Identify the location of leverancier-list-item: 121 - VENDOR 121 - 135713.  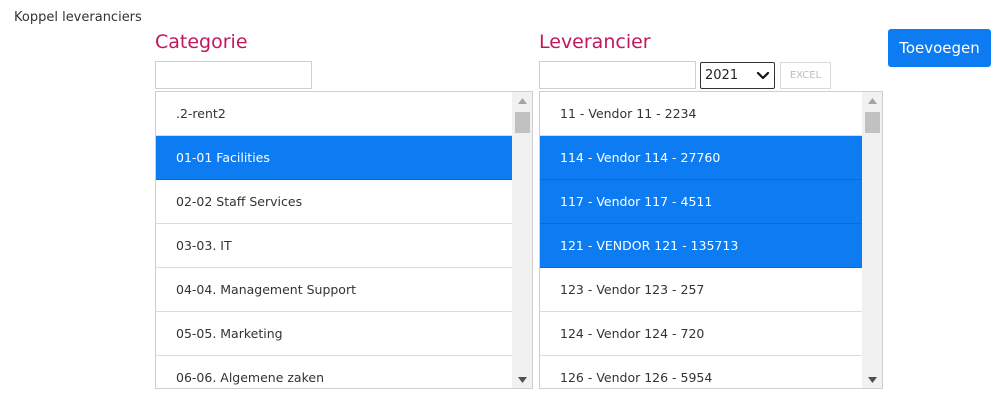
(701, 246).